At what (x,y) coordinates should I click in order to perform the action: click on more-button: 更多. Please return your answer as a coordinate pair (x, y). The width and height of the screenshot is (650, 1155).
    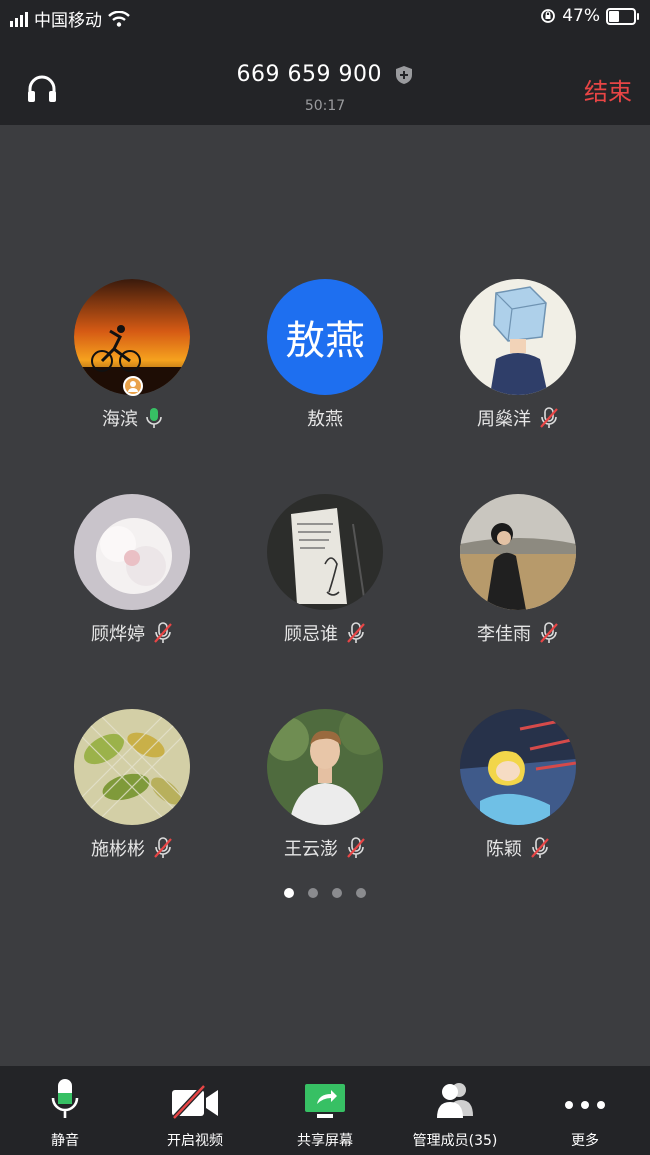
    Looking at the image, I should click on (585, 1108).